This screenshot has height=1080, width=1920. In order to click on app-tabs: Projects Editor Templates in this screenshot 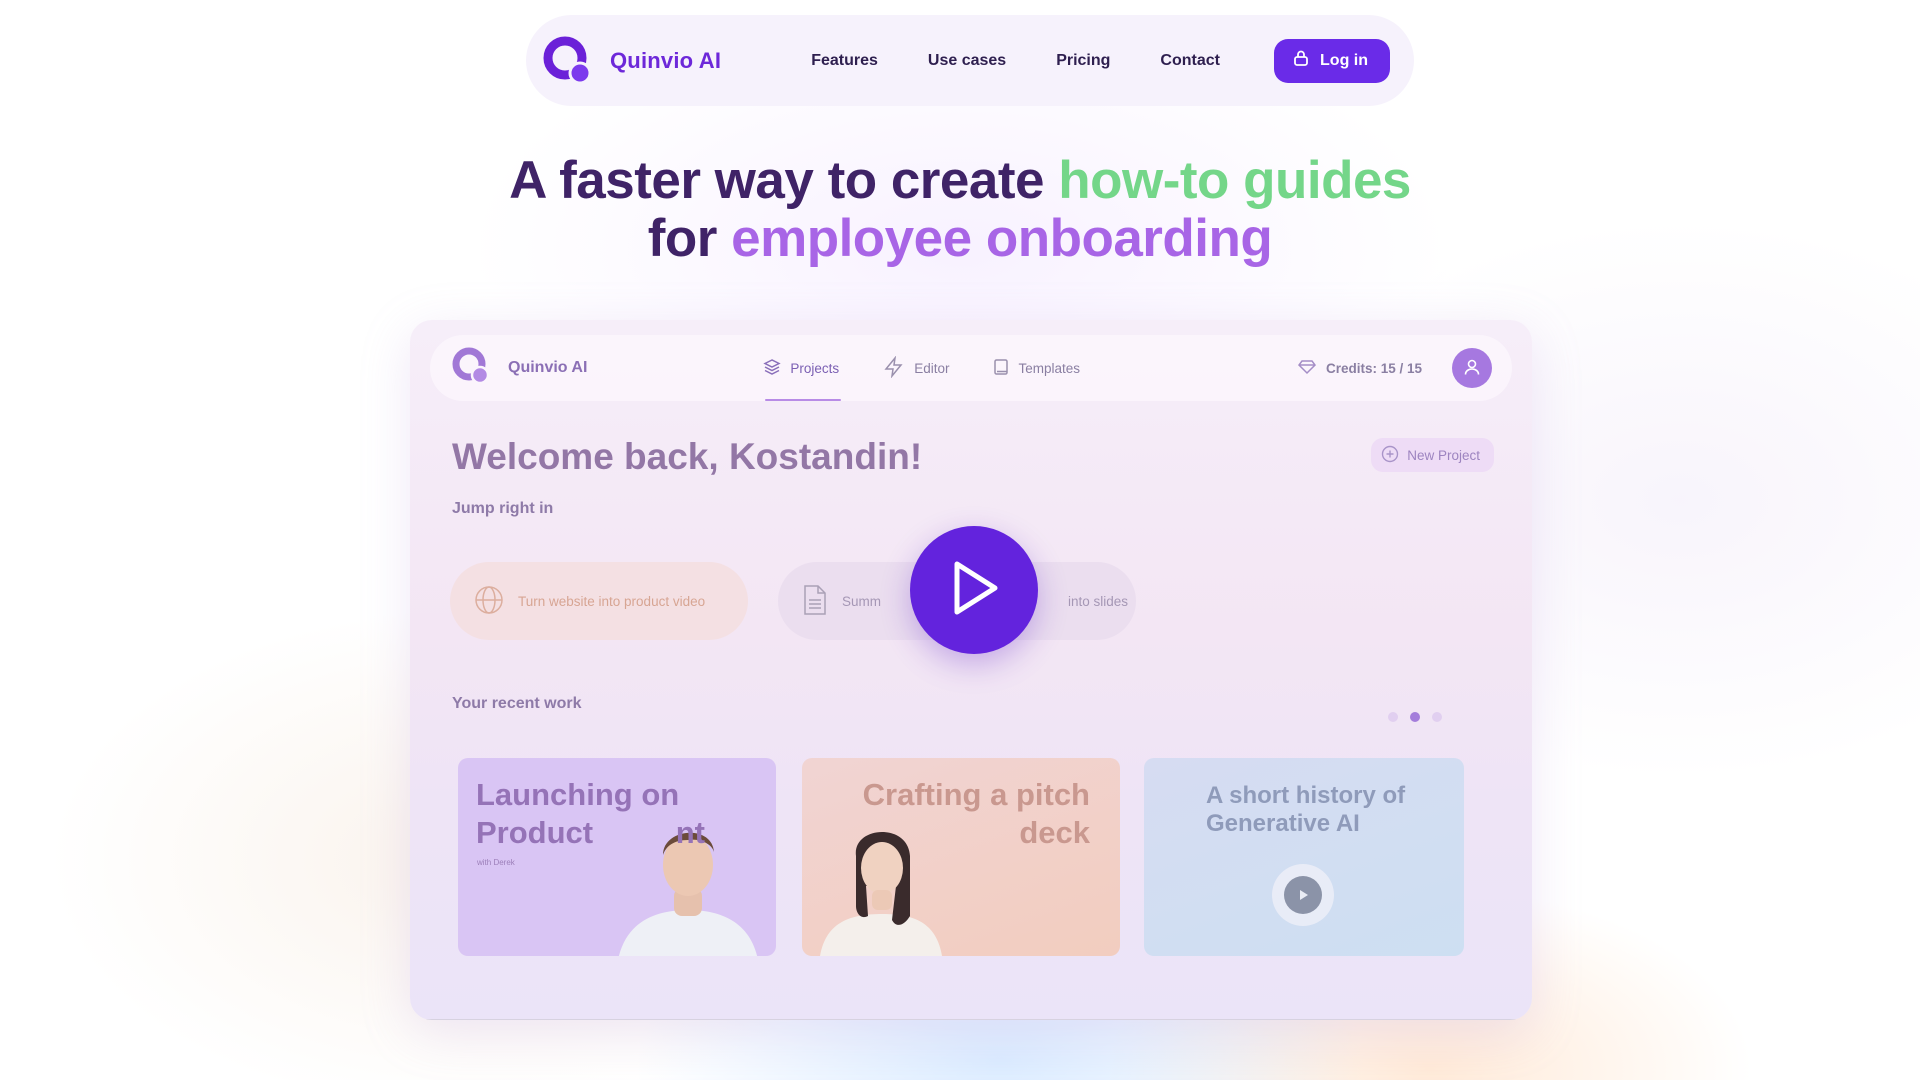, I will do `click(921, 368)`.